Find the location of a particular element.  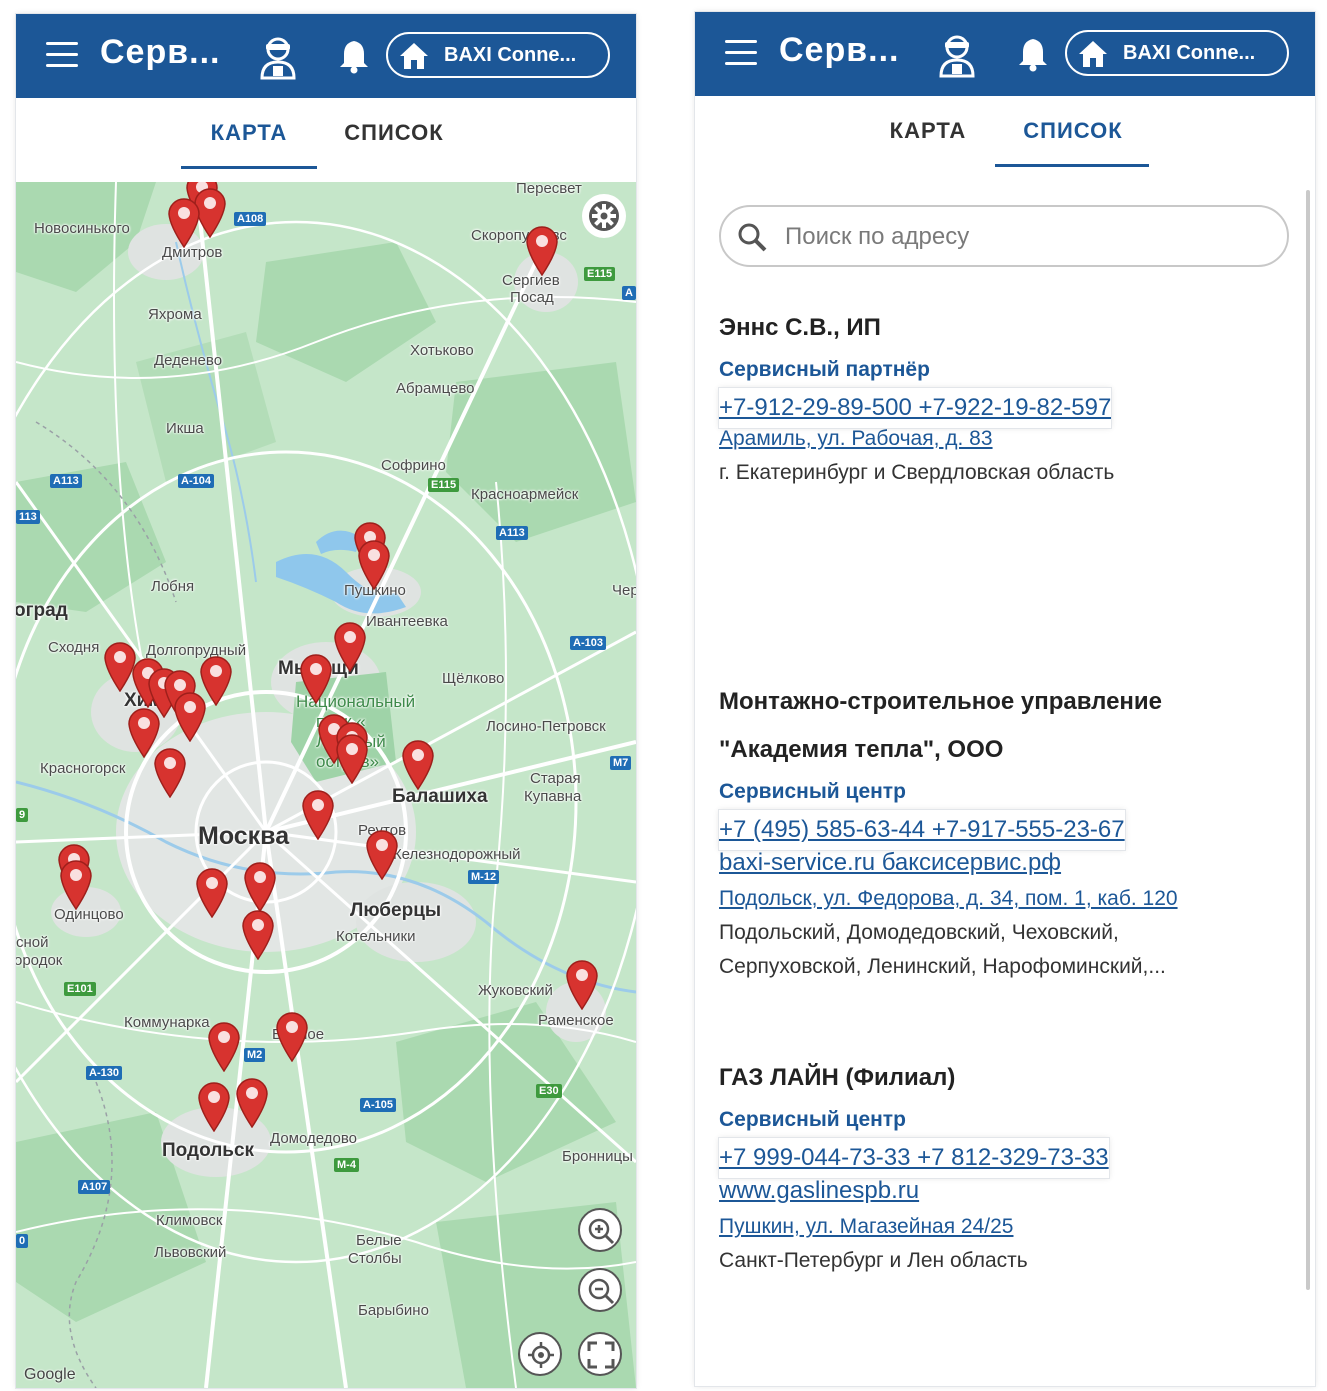

map-label: Сходня is located at coordinates (74, 647).